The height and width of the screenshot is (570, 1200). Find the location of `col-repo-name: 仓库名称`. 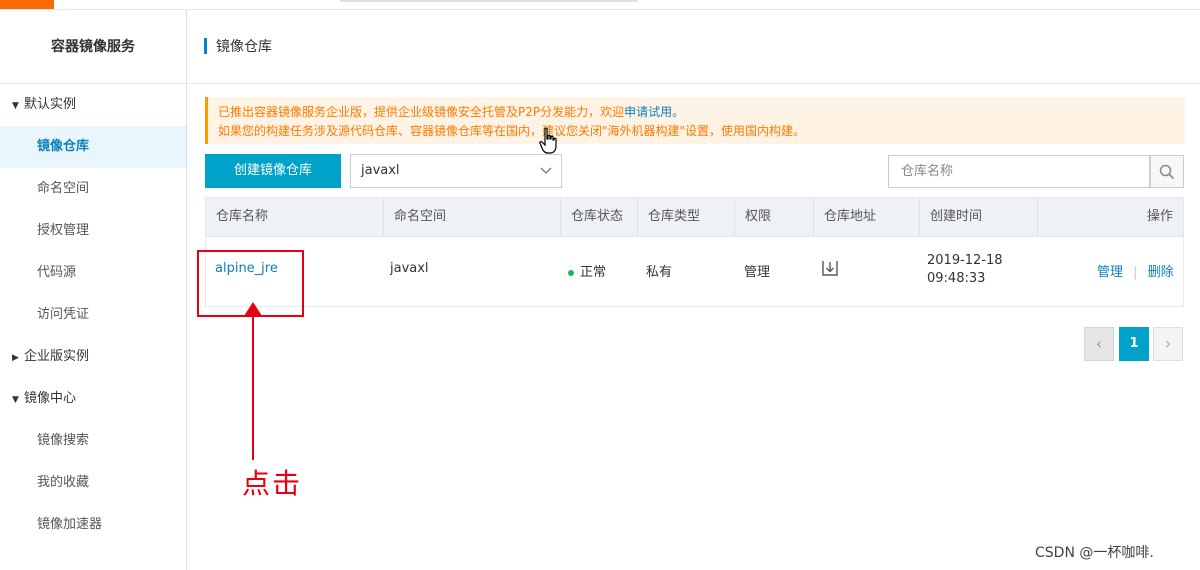

col-repo-name: 仓库名称 is located at coordinates (242, 216).